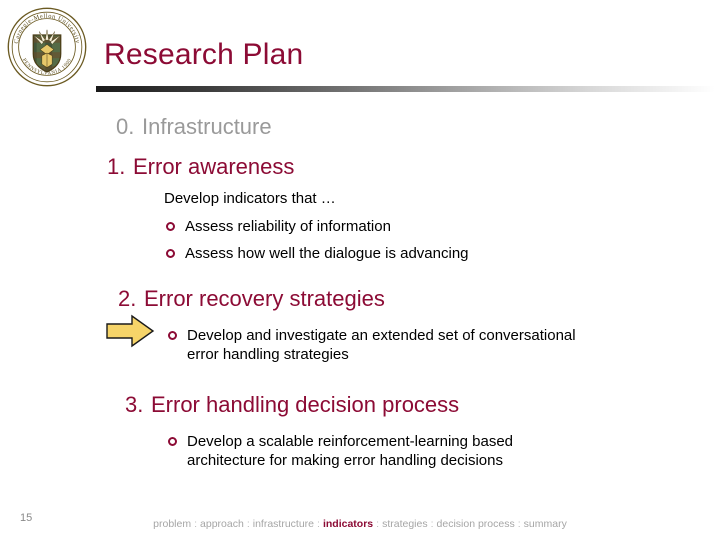 The width and height of the screenshot is (720, 540). I want to click on section1-bullet-text-0: Assess reliability of information, so click(288, 226).